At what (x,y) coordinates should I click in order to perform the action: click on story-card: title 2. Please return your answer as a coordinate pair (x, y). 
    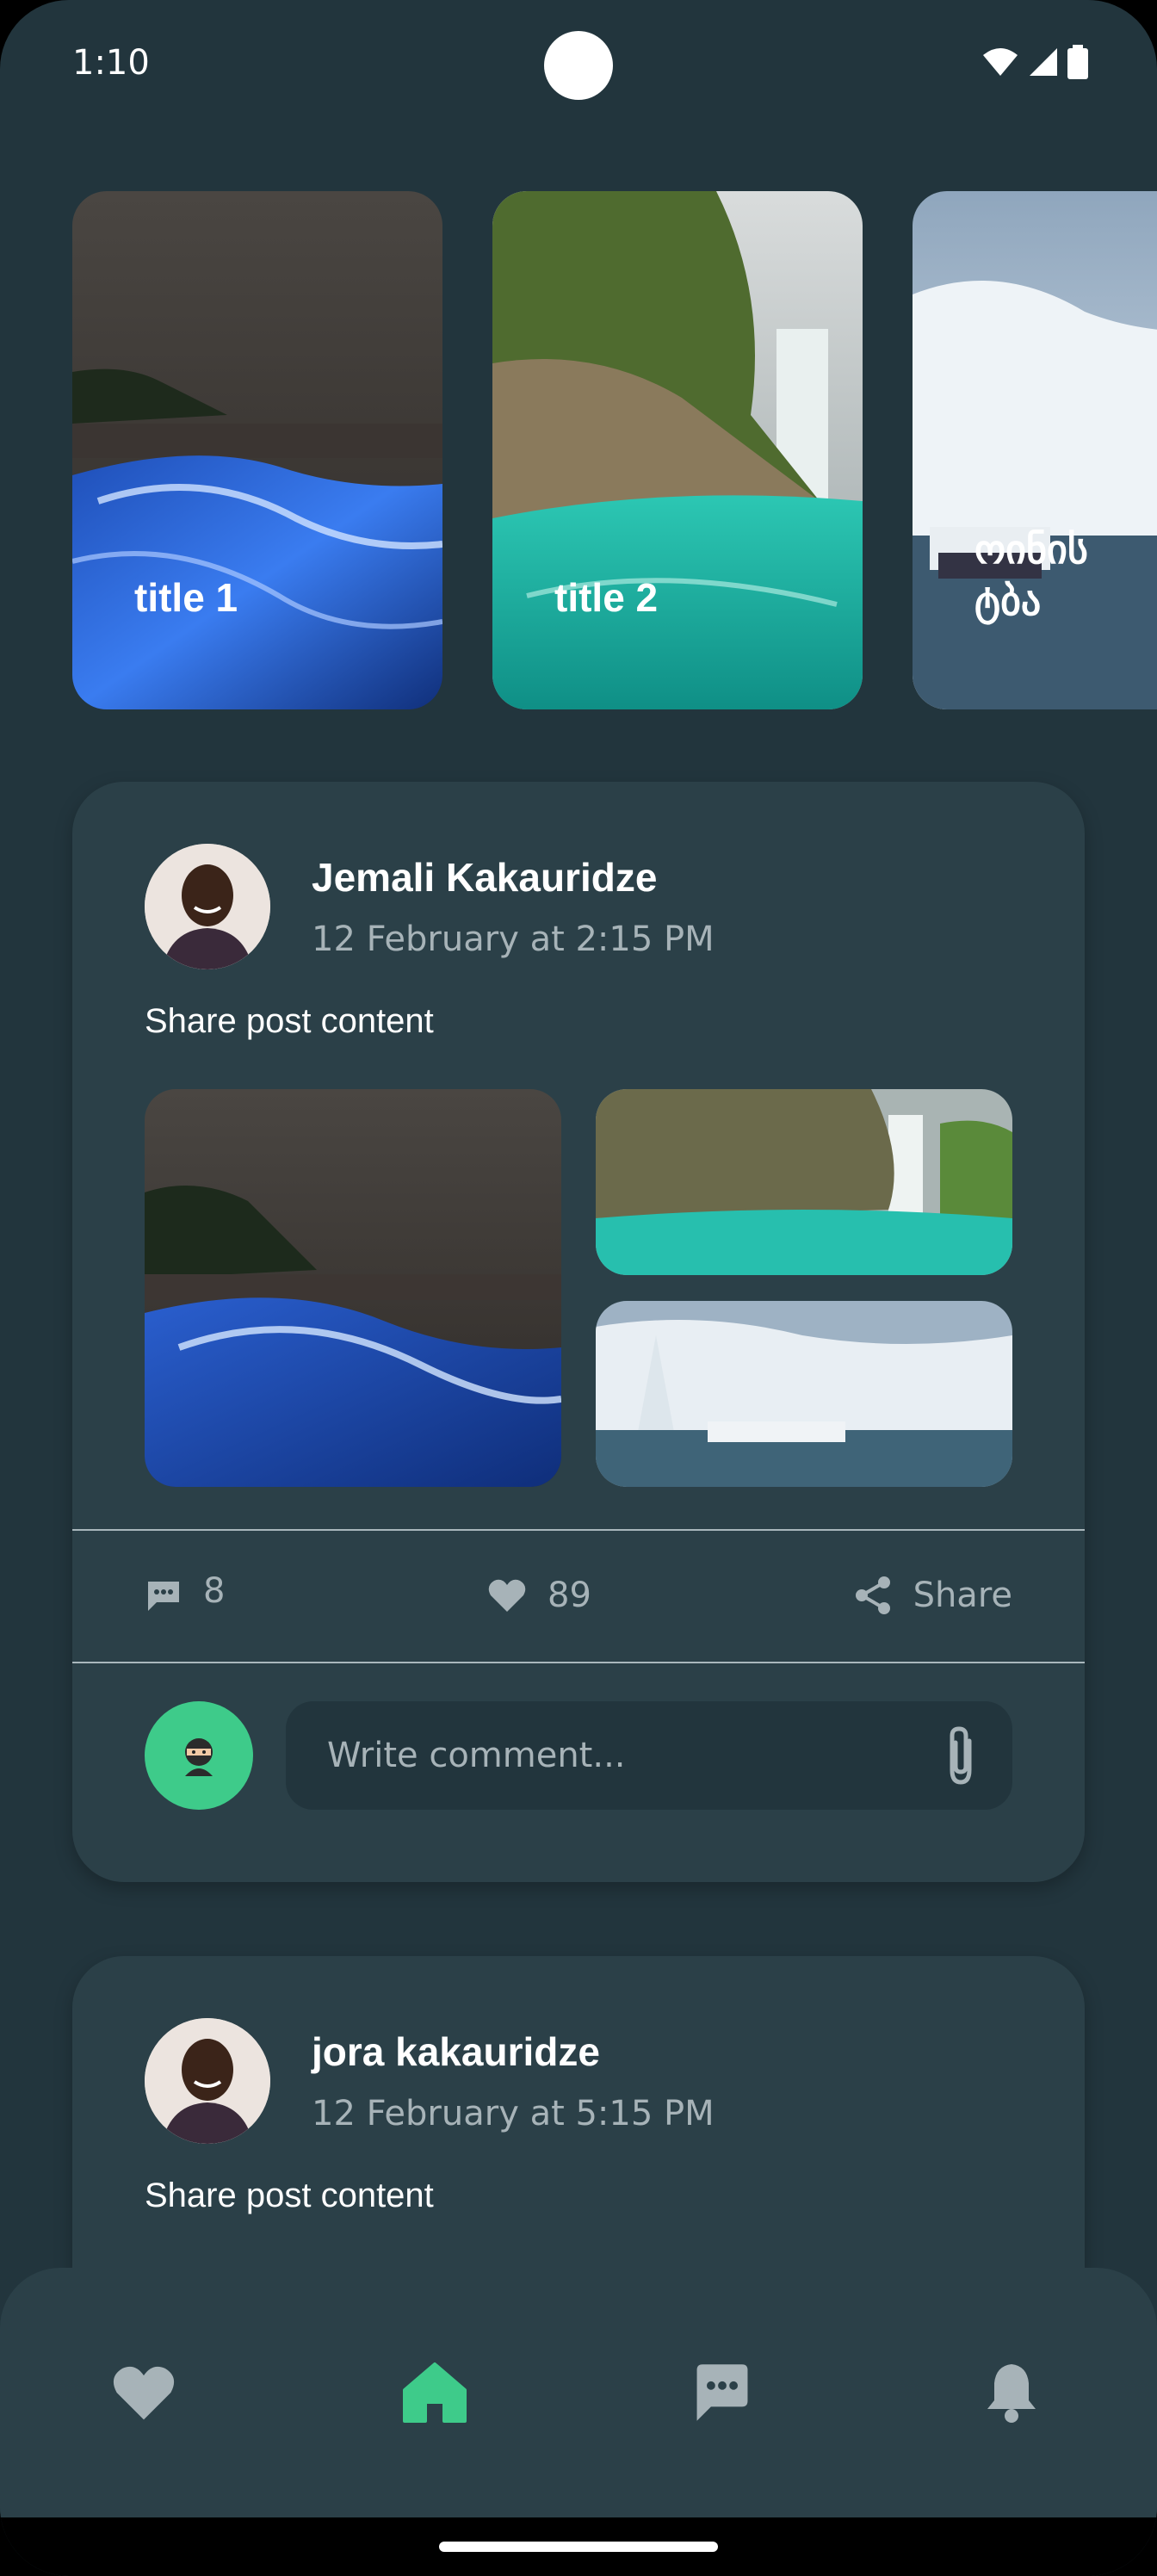
    Looking at the image, I should click on (678, 450).